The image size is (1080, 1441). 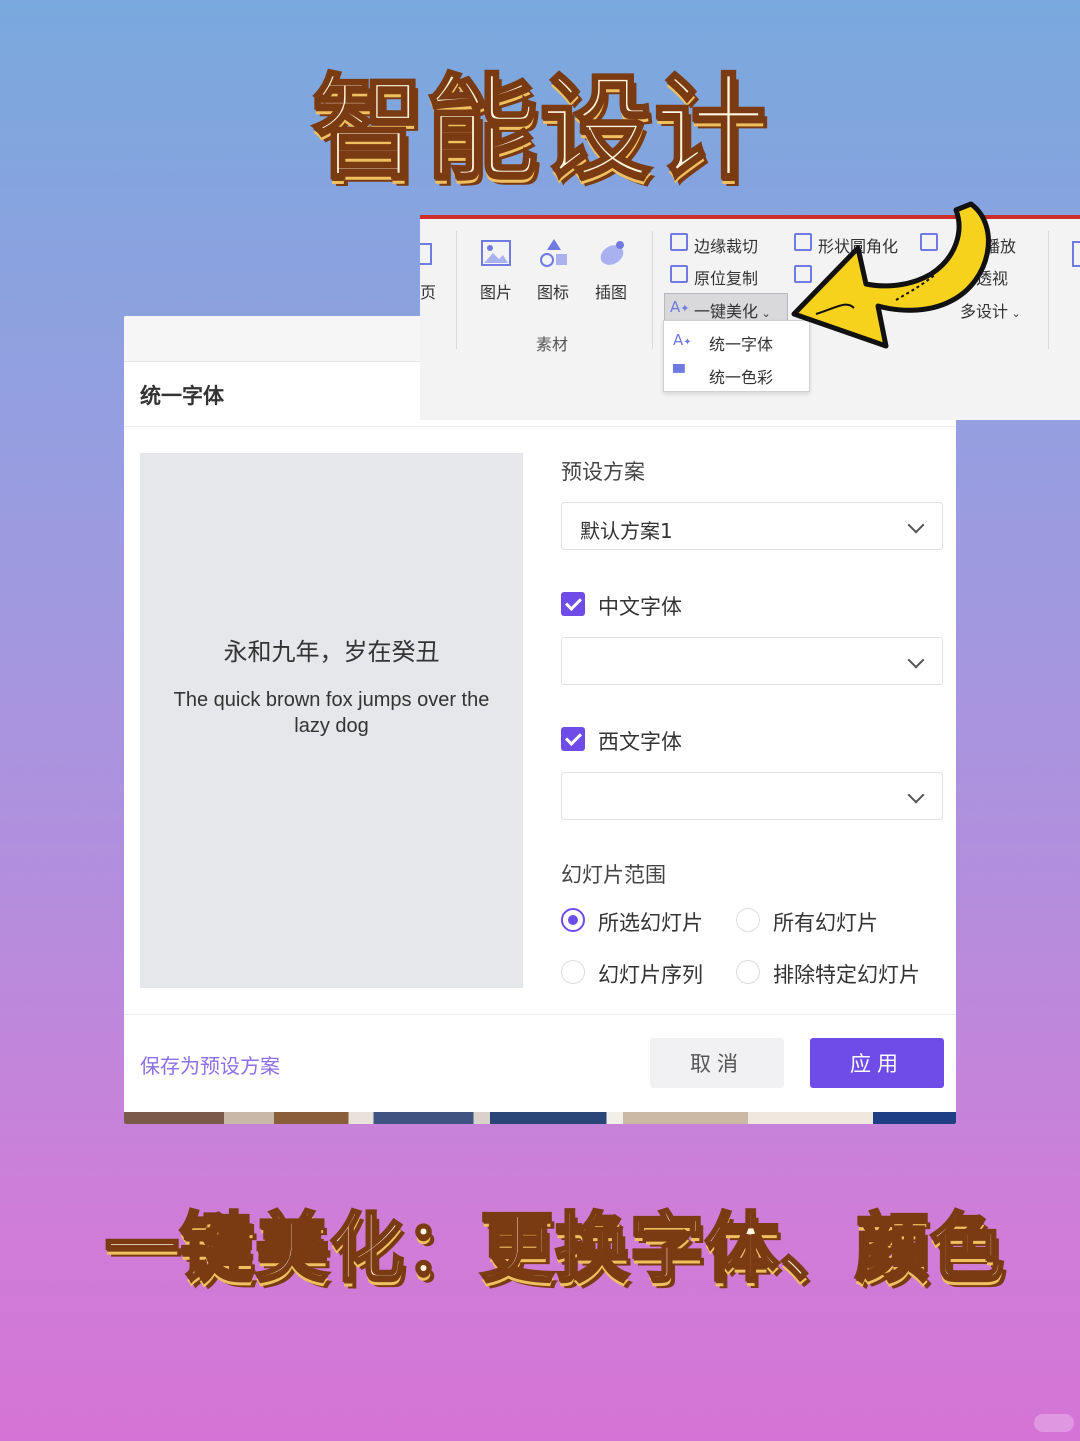 I want to click on en-font-checkbox, so click(x=573, y=739).